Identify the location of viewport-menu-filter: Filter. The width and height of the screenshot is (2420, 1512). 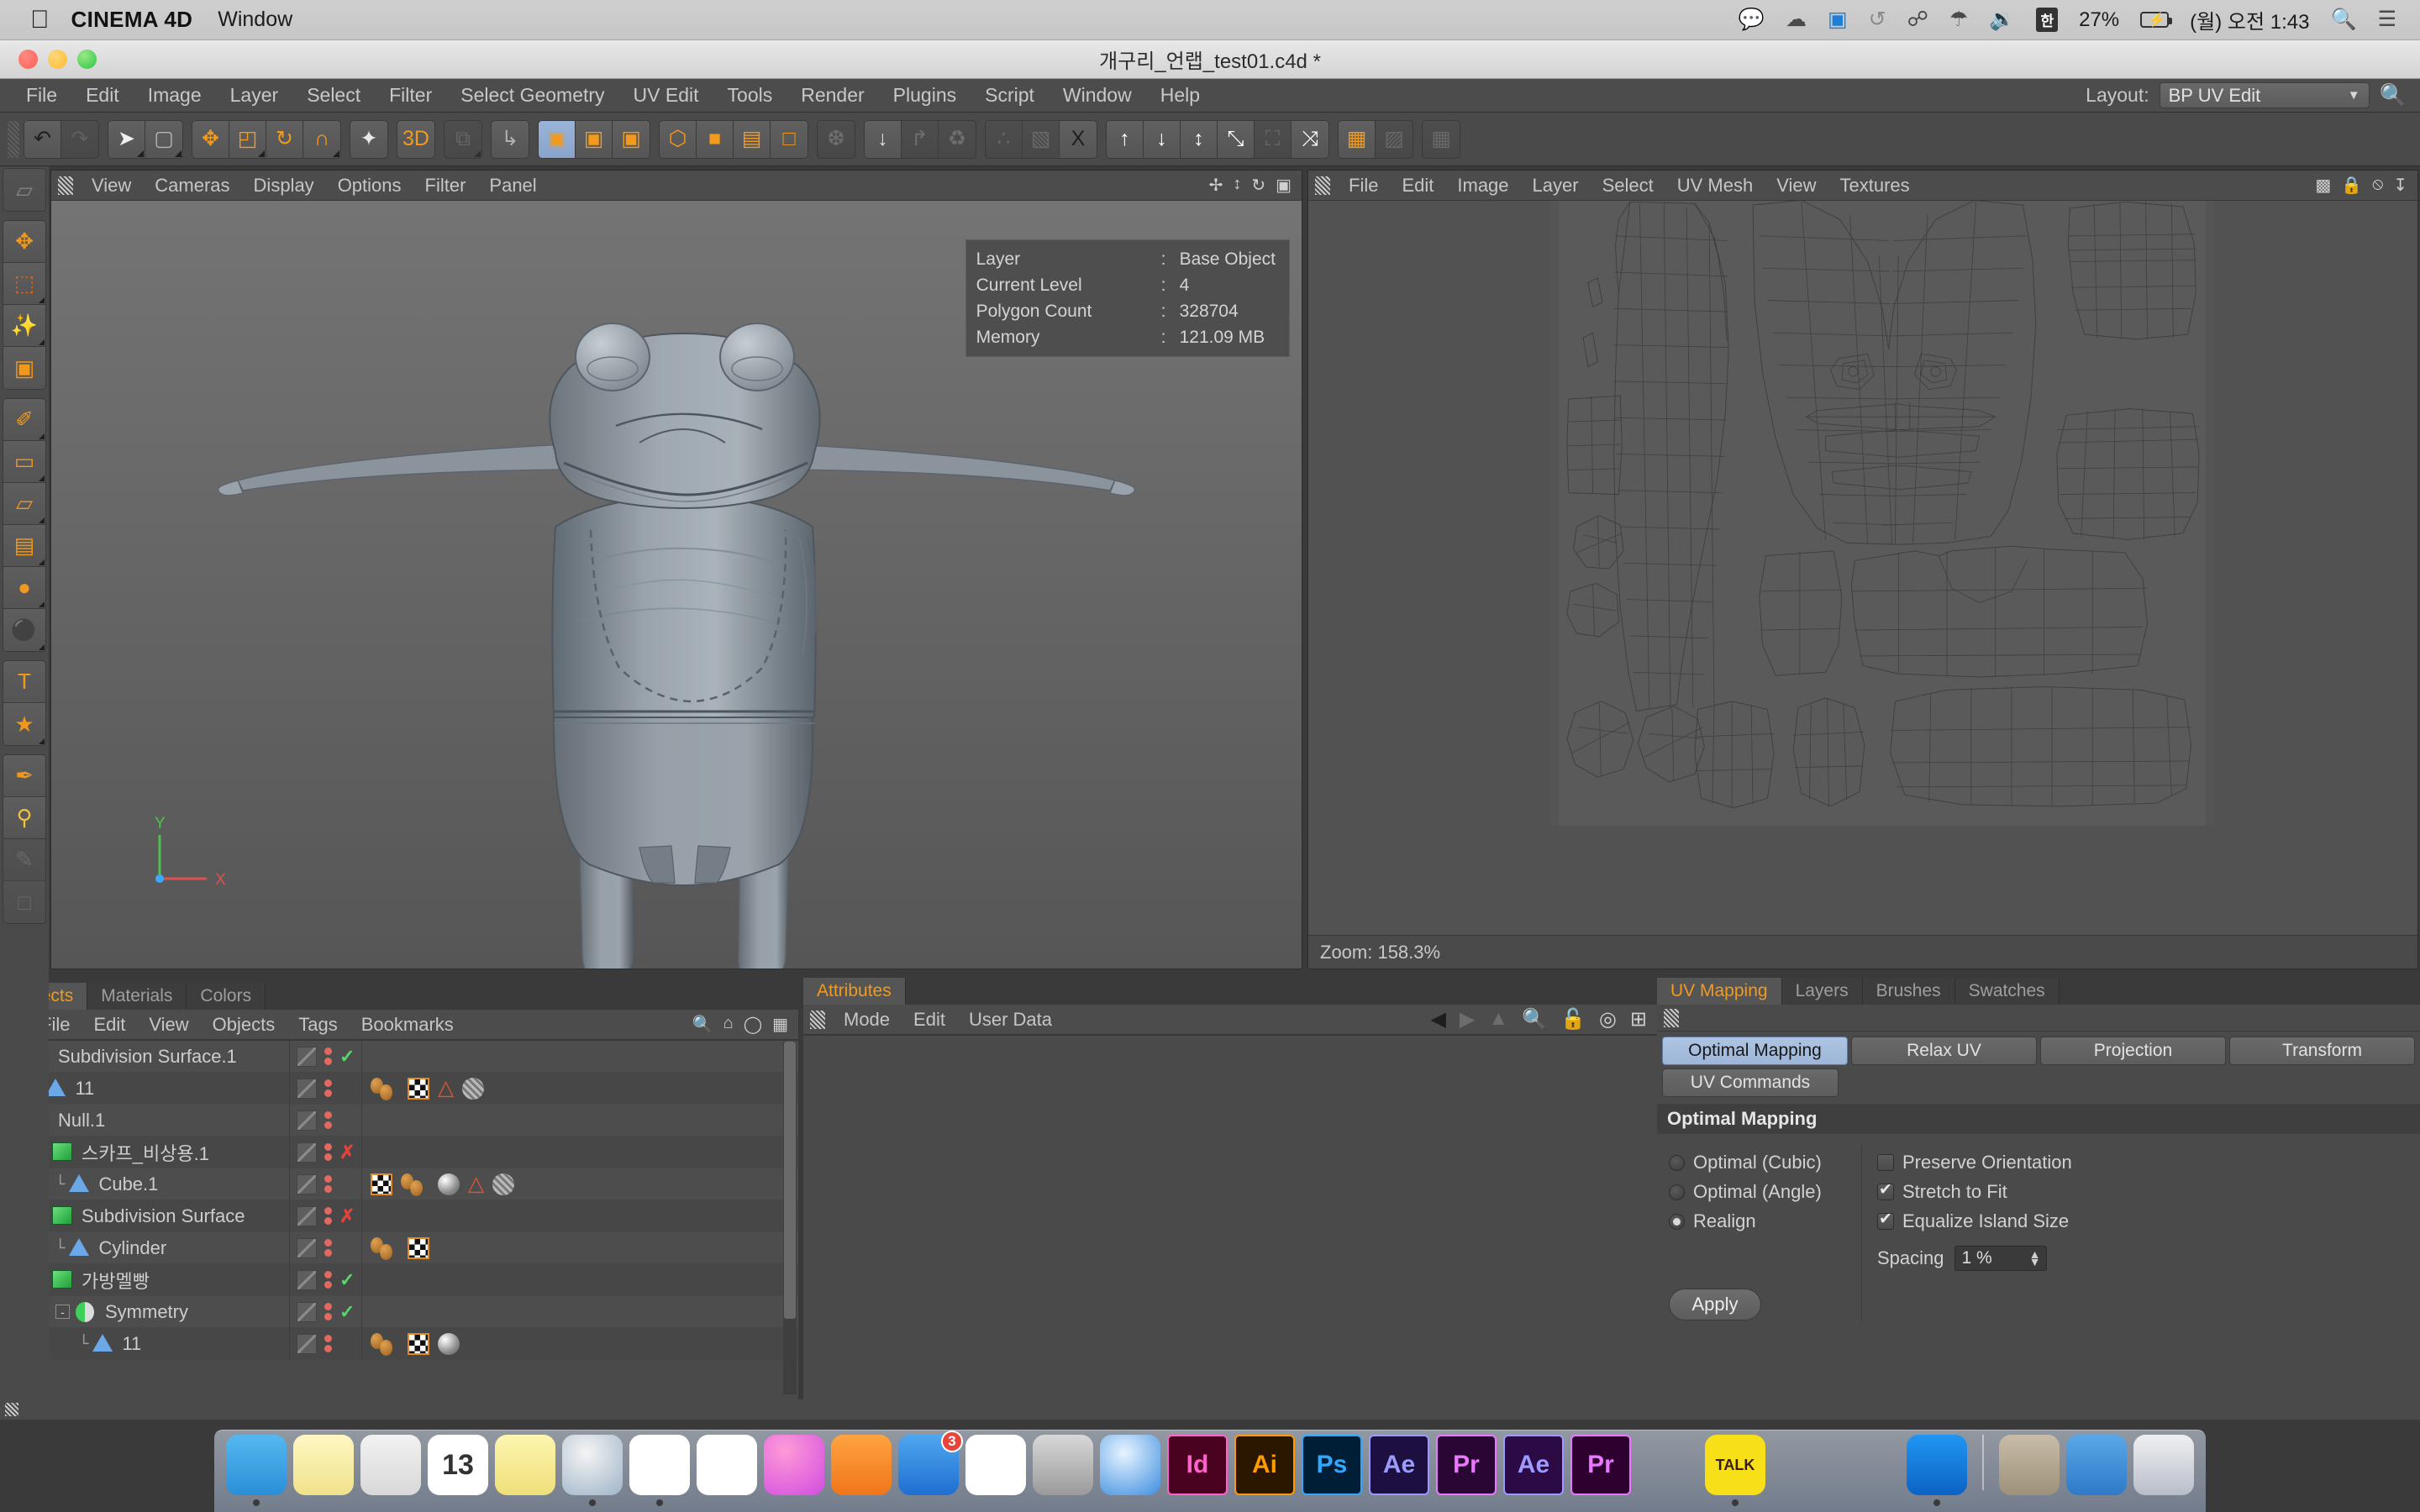
(446, 186).